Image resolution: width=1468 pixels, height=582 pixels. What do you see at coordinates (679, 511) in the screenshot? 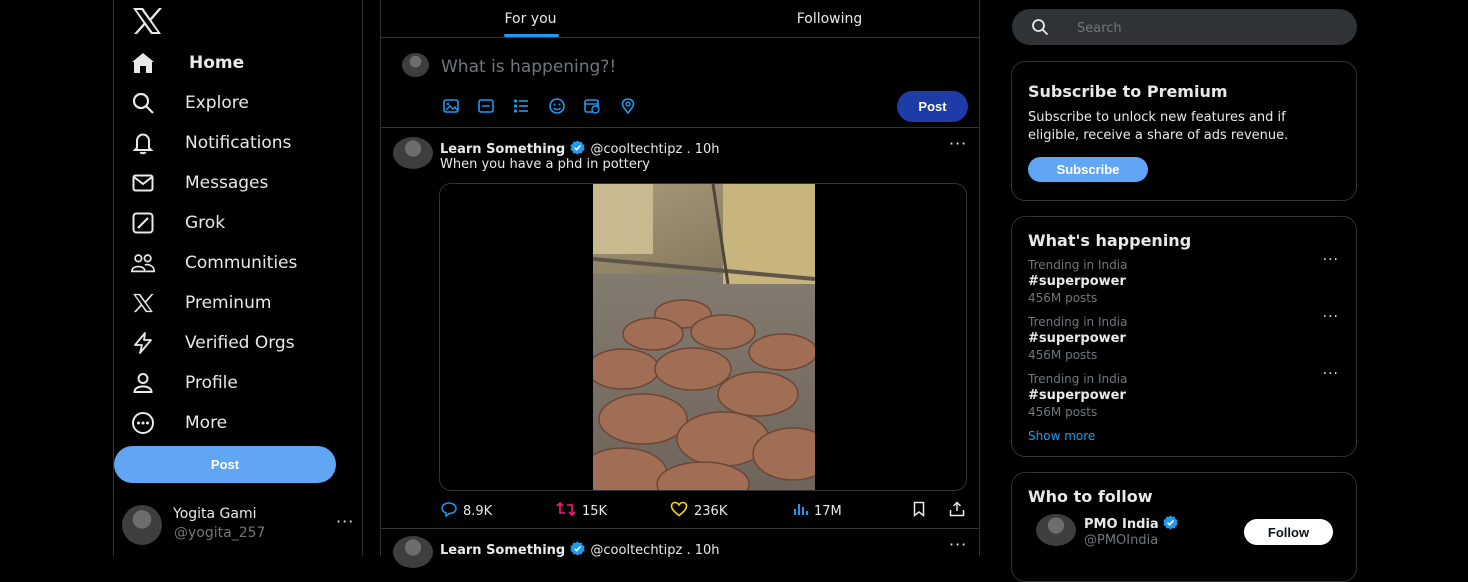
I see `heart-icon` at bounding box center [679, 511].